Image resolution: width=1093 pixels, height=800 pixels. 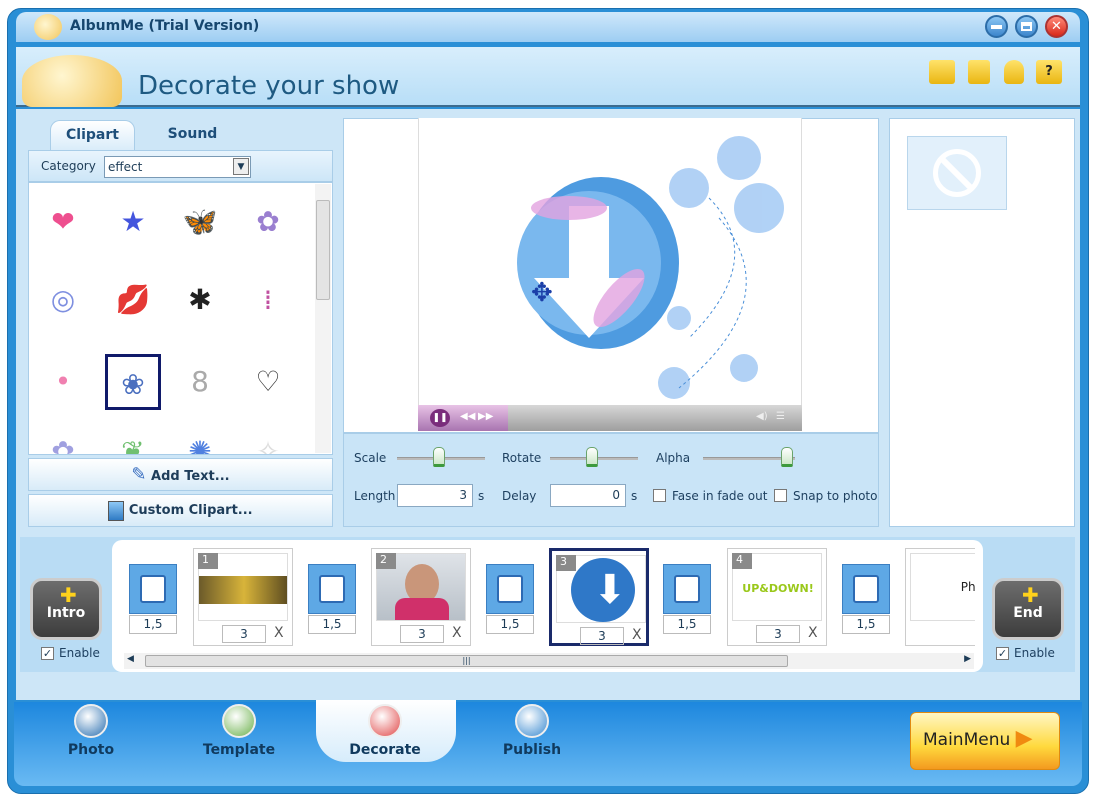 I want to click on nav-label: Template, so click(x=239, y=750).